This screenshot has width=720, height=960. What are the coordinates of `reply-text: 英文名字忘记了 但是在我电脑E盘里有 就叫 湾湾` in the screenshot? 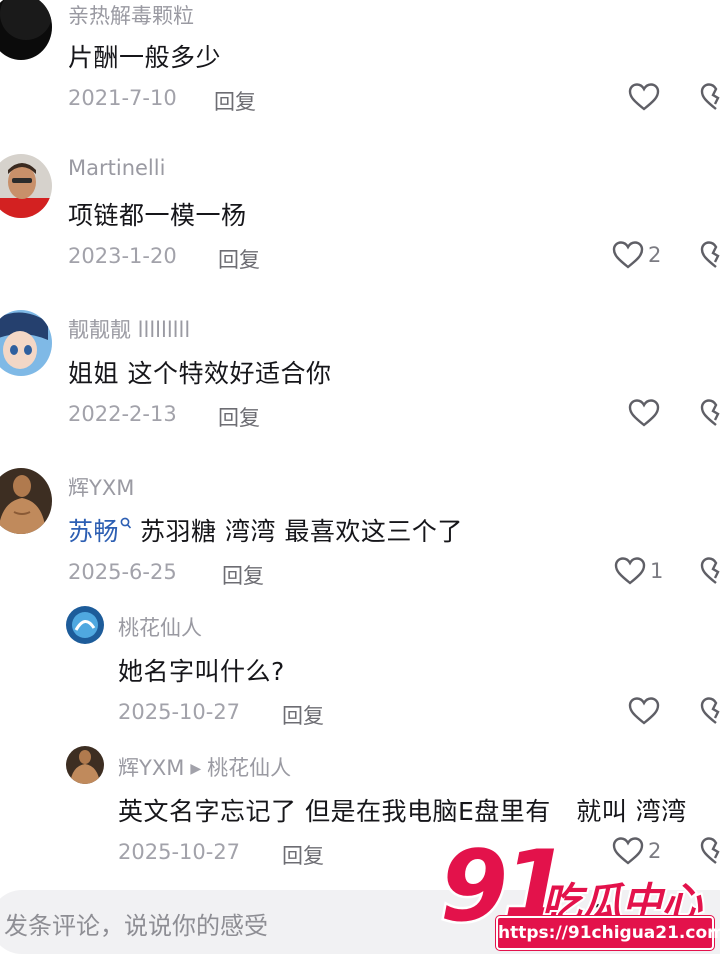 It's located at (402, 811).